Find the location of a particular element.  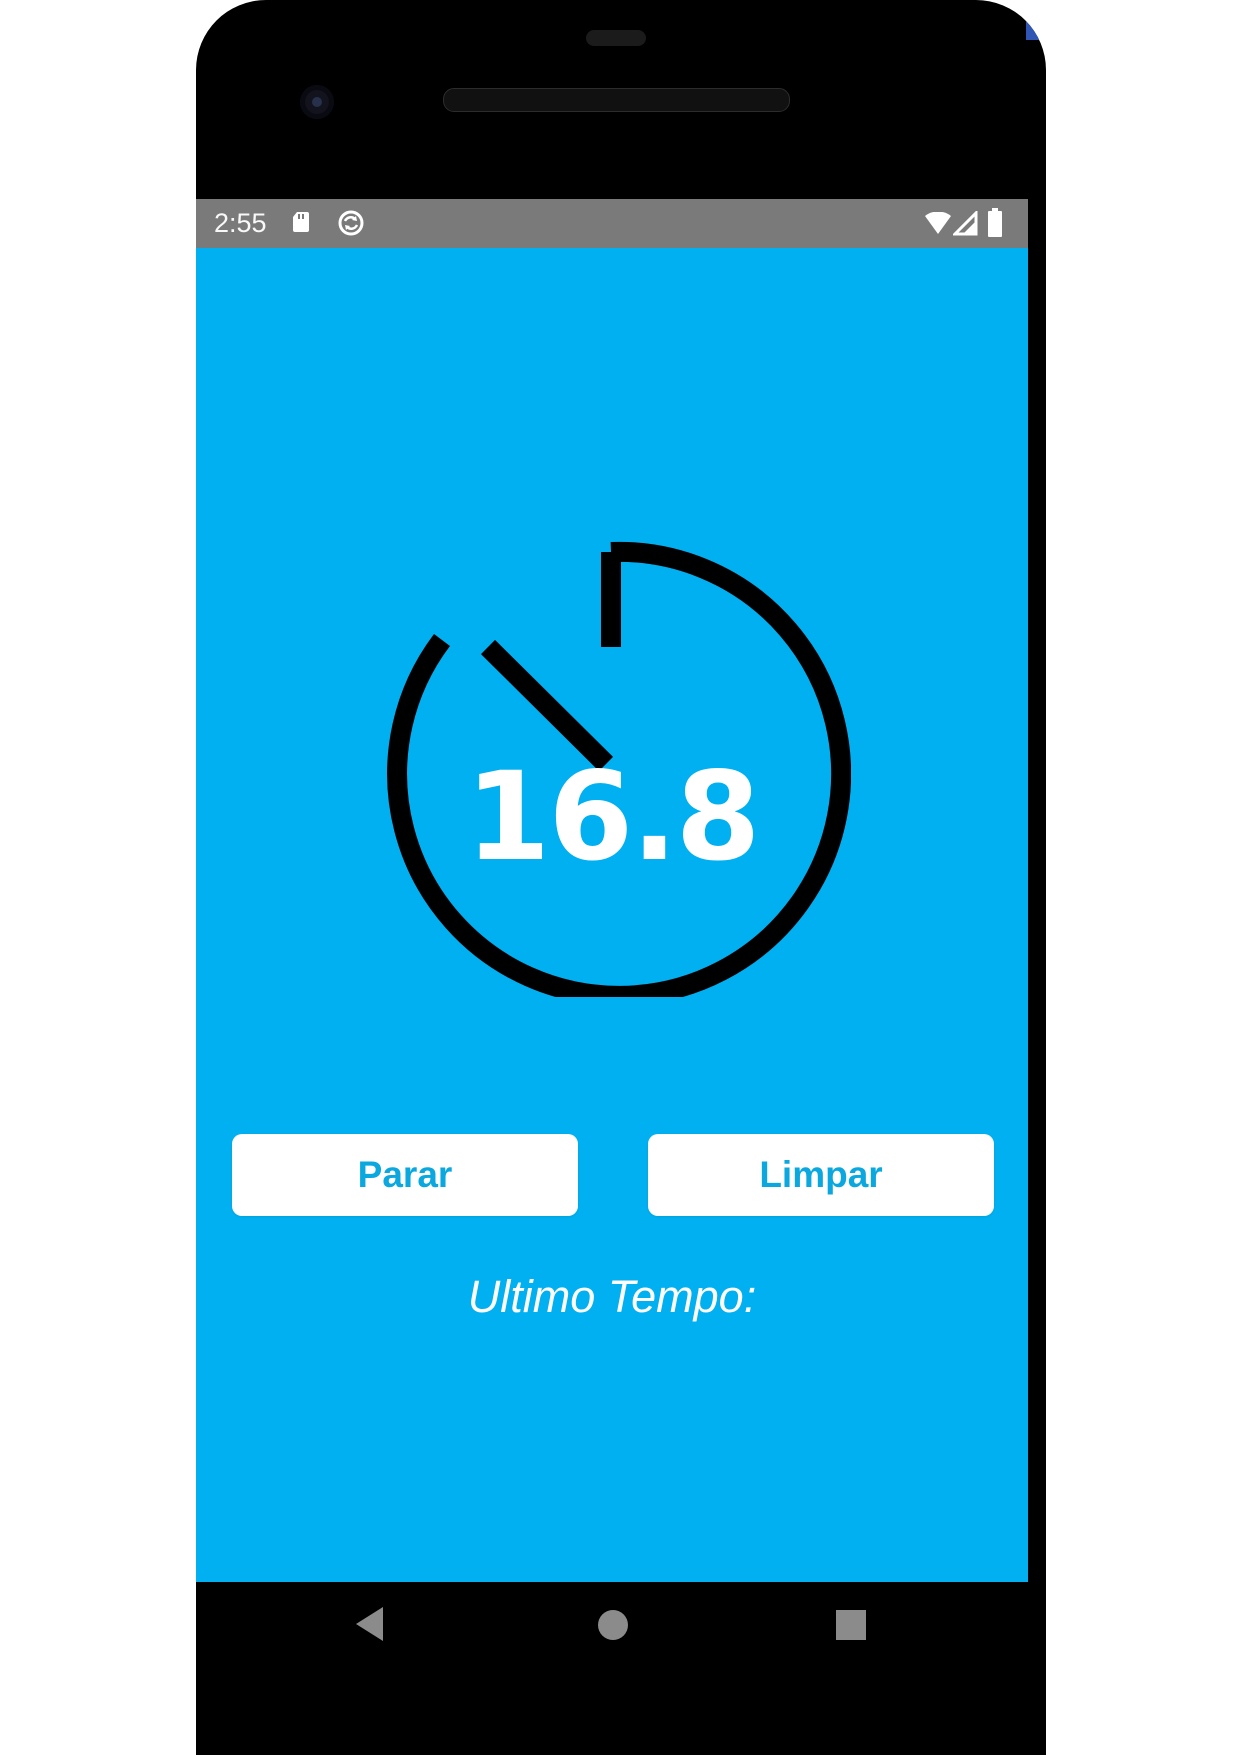

earpiece-speaker is located at coordinates (616, 100).